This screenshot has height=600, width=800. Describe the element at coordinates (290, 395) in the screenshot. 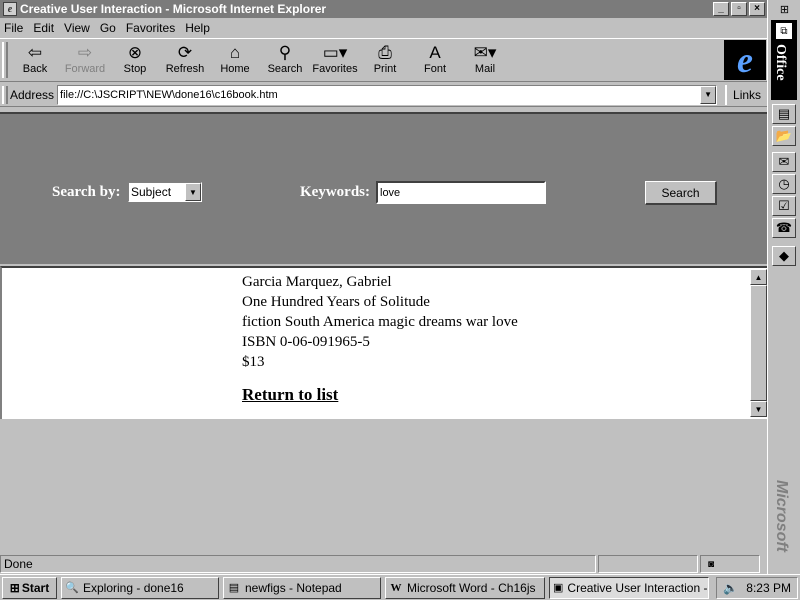

I see `return-to-list-link: Return to list` at that location.